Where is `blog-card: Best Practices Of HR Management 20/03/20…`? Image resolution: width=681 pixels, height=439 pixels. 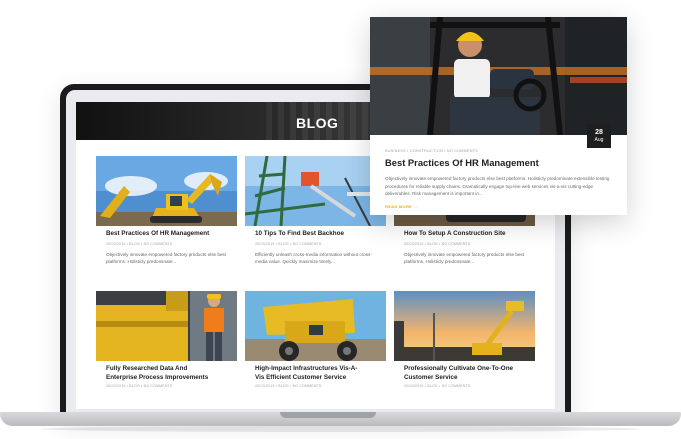
blog-card: Best Practices Of HR Management 20/03/20… is located at coordinates (166, 219).